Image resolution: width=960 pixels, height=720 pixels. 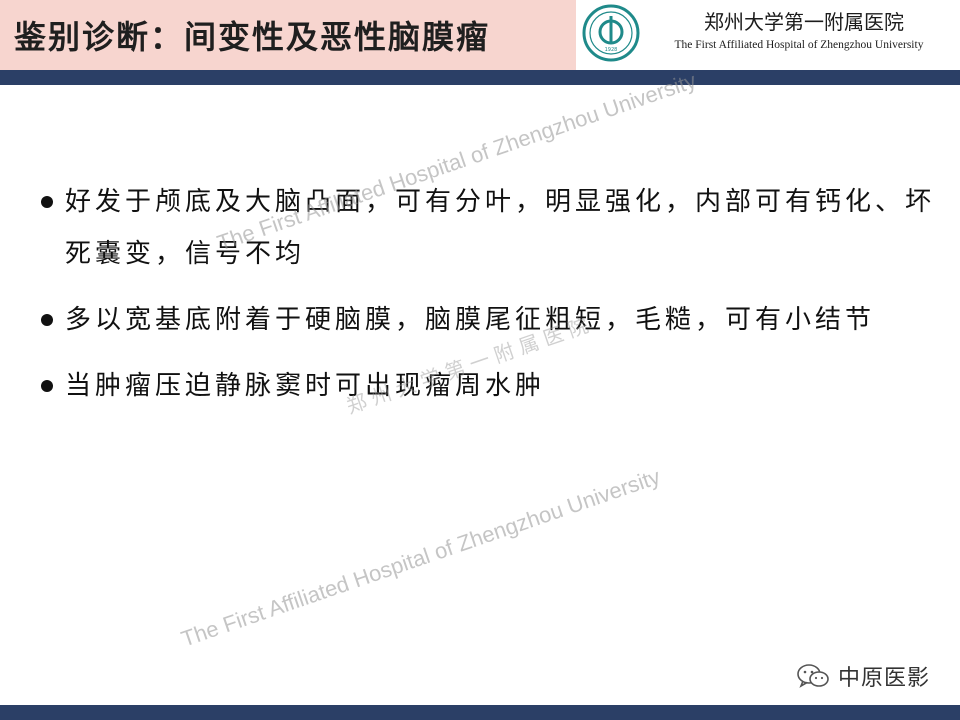 What do you see at coordinates (470, 320) in the screenshot?
I see `bullet-text: 多以宽基底附着于硬脑膜，脑膜尾征粗短，毛糙，可有小结节` at bounding box center [470, 320].